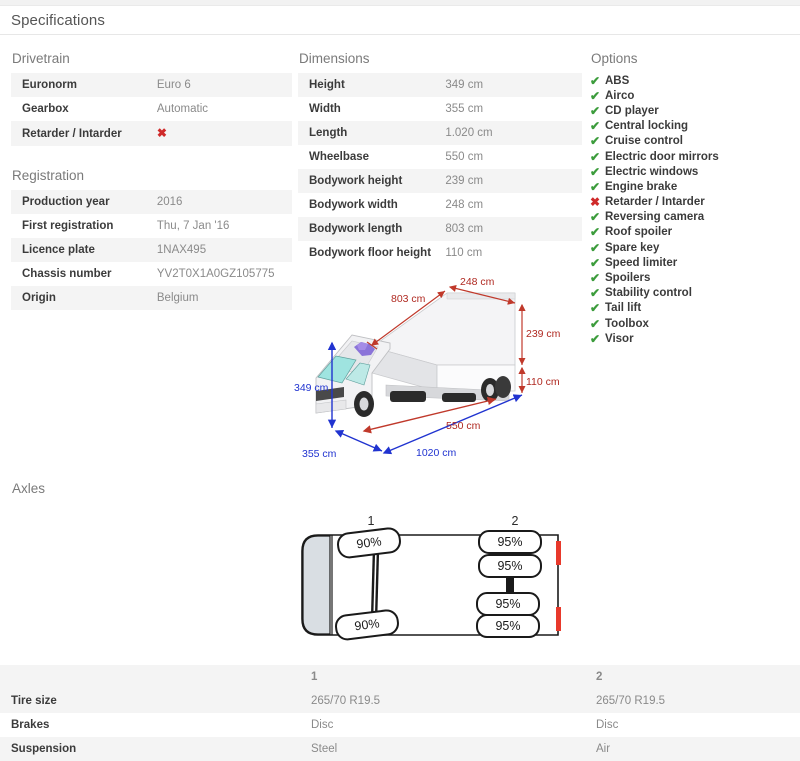 The width and height of the screenshot is (800, 761). I want to click on table-row: Bodywork width 248 cm, so click(440, 205).